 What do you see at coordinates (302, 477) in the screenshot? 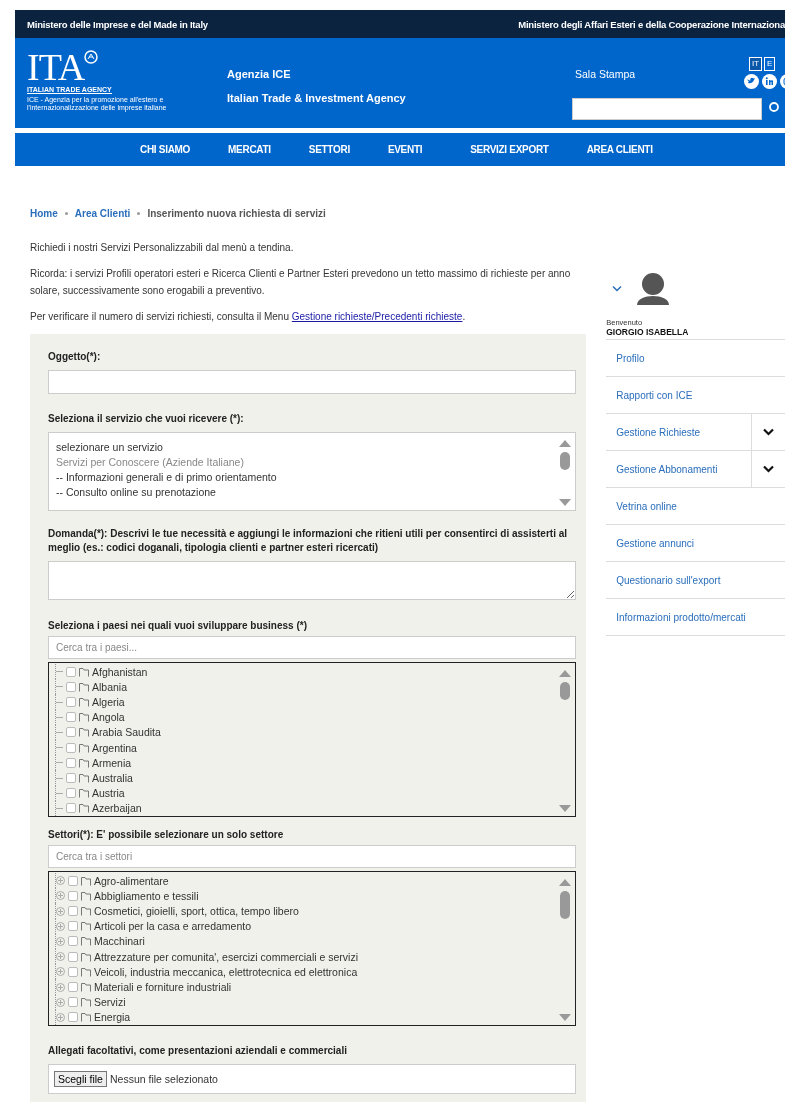
I see `list-option: -- Informazioni generali e di primo orientamento` at bounding box center [302, 477].